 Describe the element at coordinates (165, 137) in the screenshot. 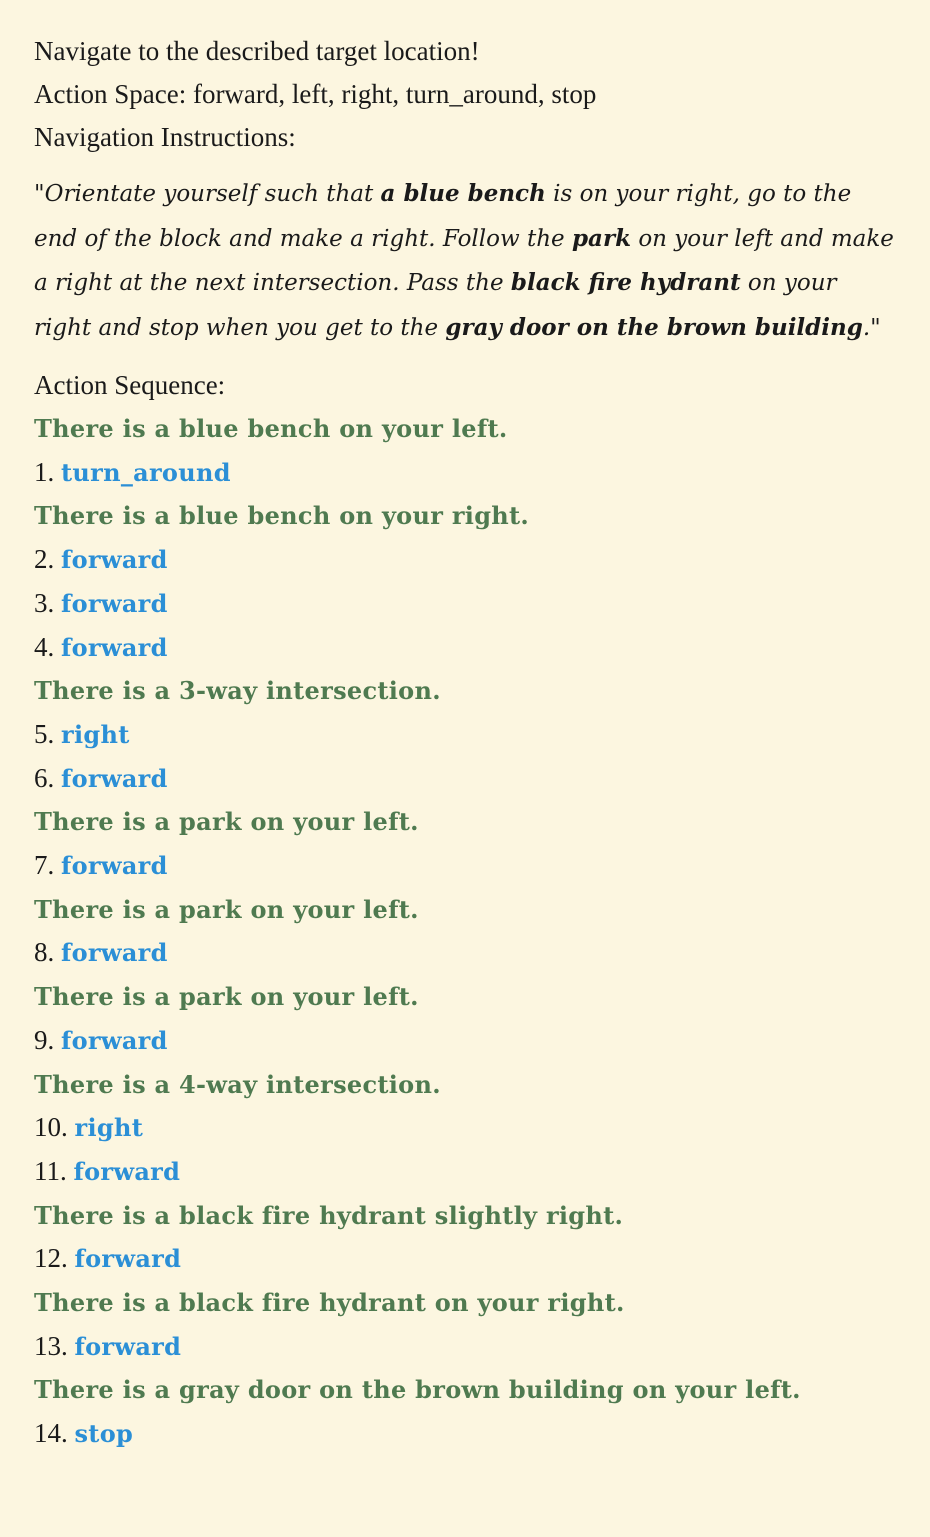

I see `navigation-instructions-label: Navigation Instructions:` at that location.